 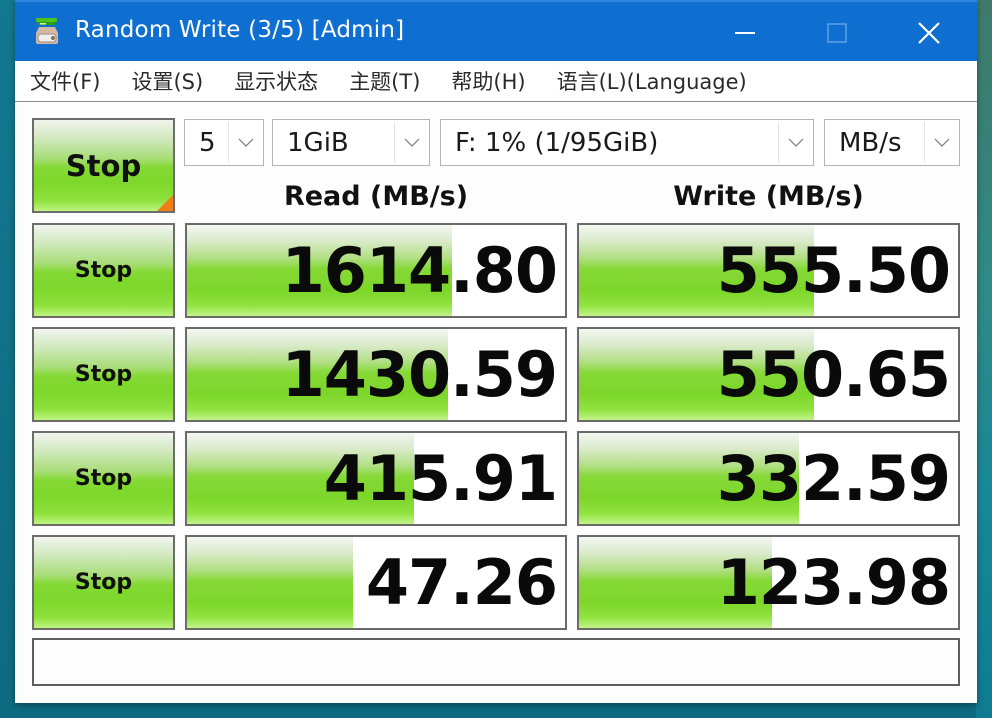 What do you see at coordinates (440, 478) in the screenshot?
I see `read-value: 415.91` at bounding box center [440, 478].